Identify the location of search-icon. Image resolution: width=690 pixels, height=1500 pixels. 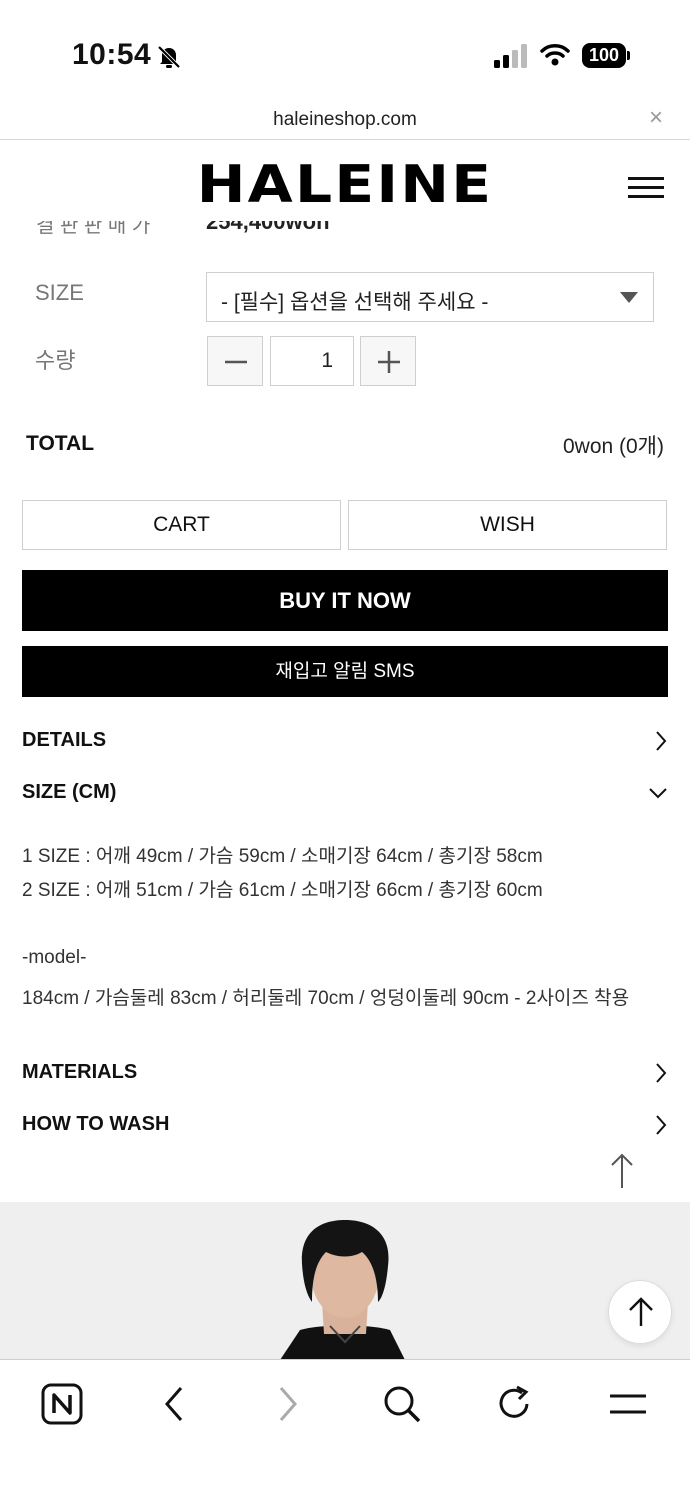
(402, 1404).